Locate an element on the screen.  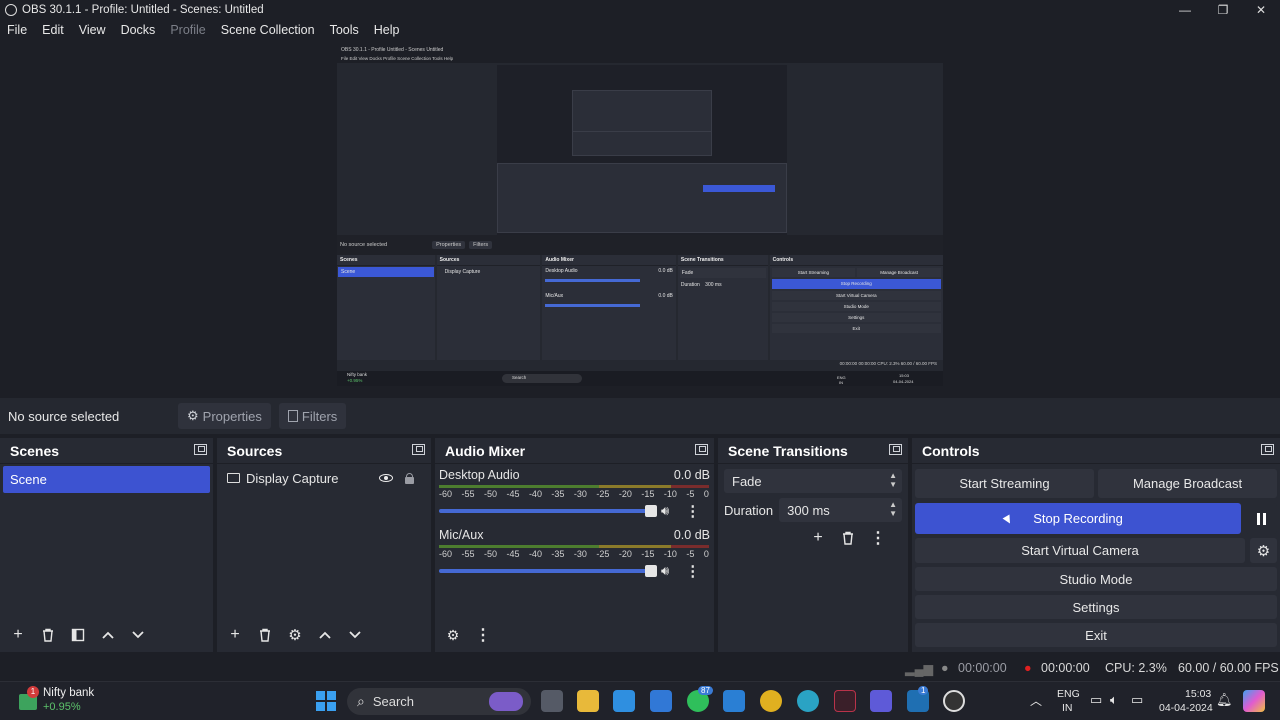
remove-source-button is located at coordinates (265, 635).